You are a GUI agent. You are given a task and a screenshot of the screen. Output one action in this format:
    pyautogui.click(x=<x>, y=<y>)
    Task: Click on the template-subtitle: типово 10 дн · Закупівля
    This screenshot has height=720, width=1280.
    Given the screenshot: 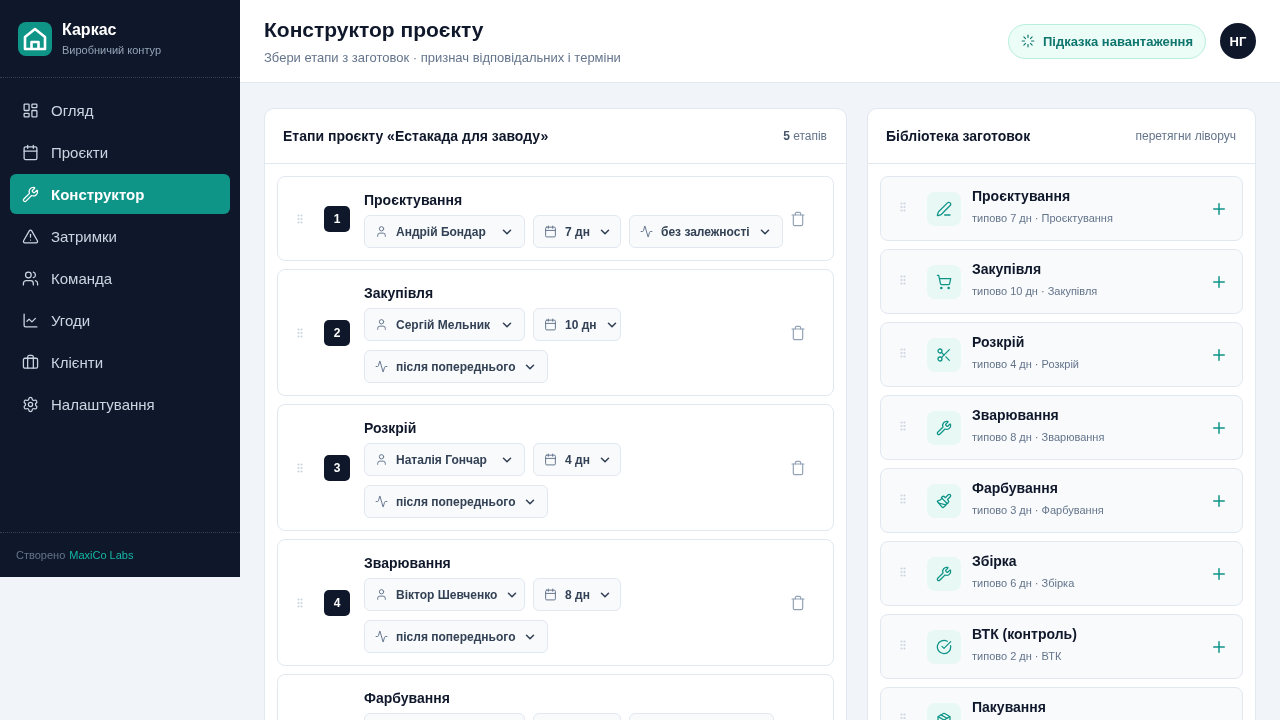 What is the action you would take?
    pyautogui.click(x=1035, y=291)
    